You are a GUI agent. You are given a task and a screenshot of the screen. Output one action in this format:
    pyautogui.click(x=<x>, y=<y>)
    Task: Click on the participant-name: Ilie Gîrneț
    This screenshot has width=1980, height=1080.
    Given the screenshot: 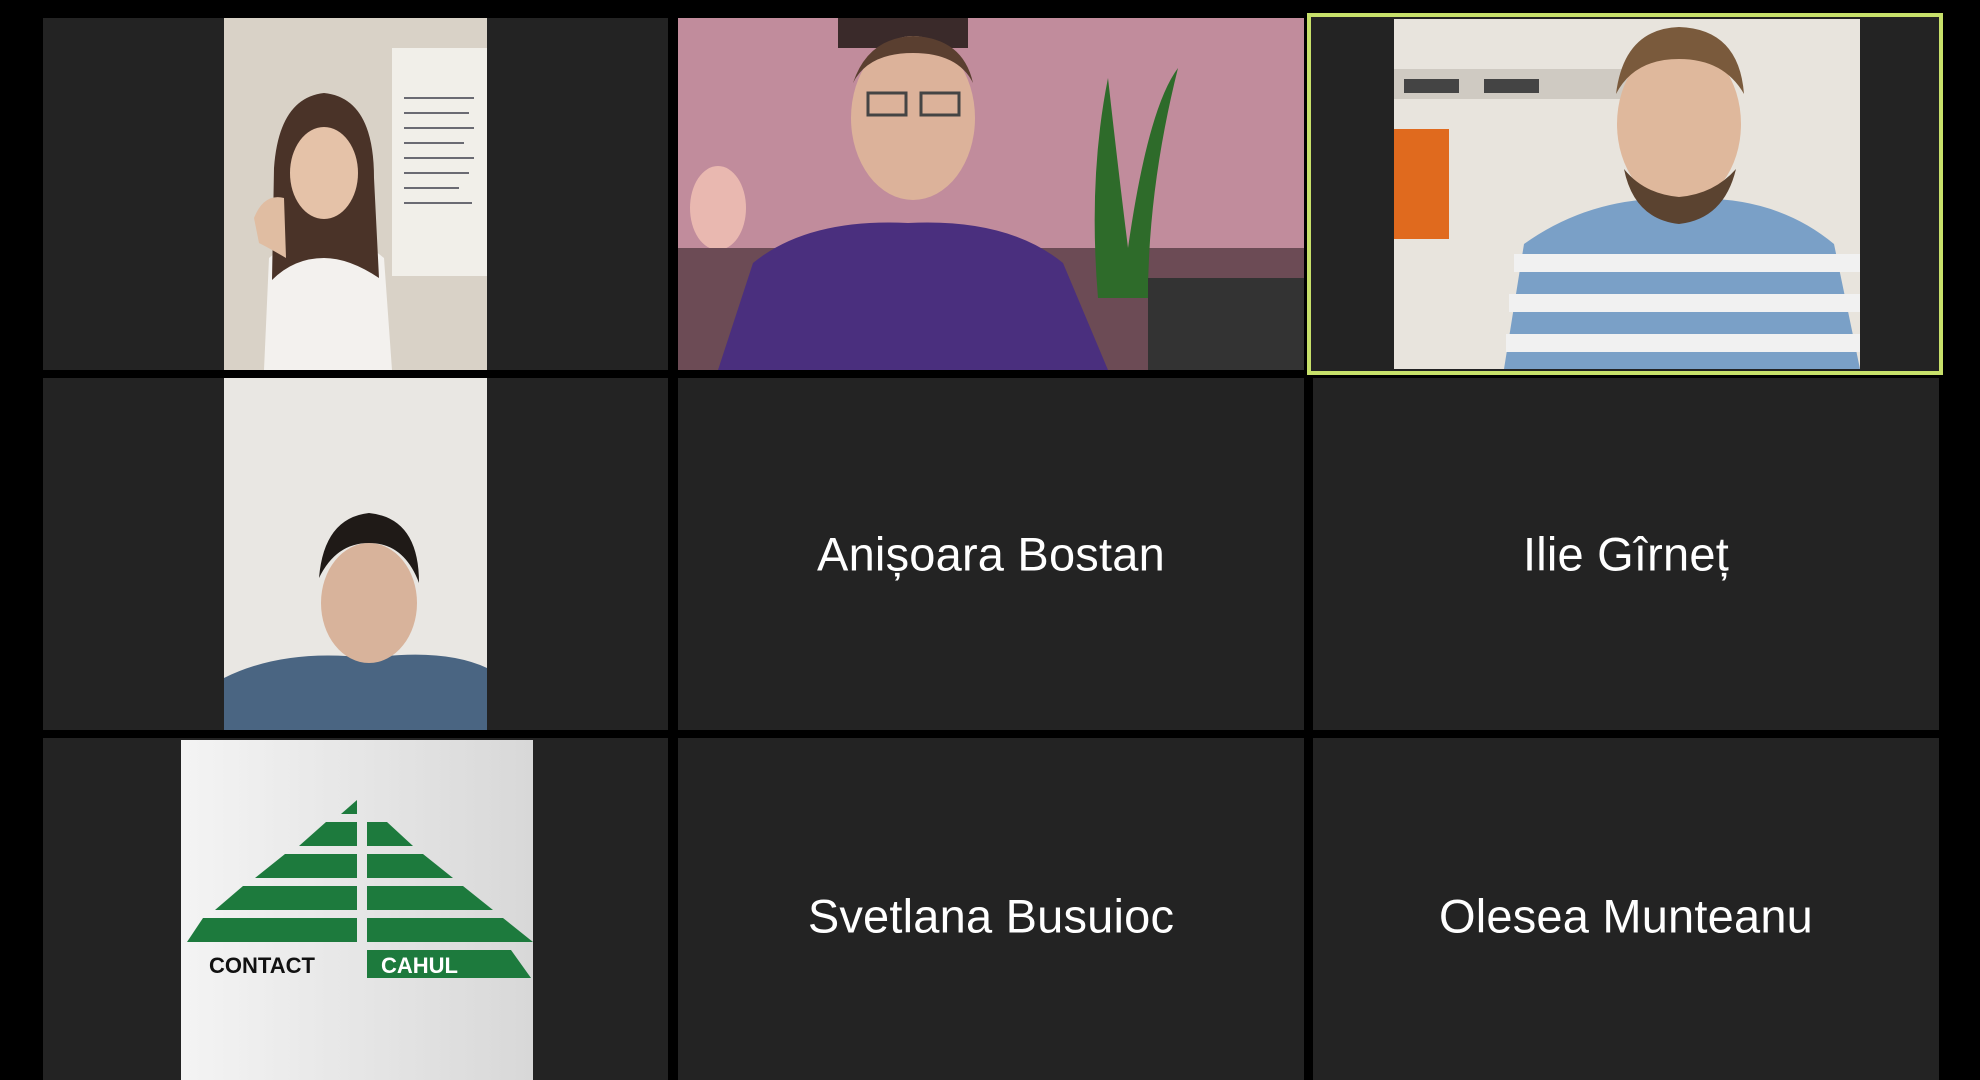 What is the action you would take?
    pyautogui.click(x=1626, y=554)
    